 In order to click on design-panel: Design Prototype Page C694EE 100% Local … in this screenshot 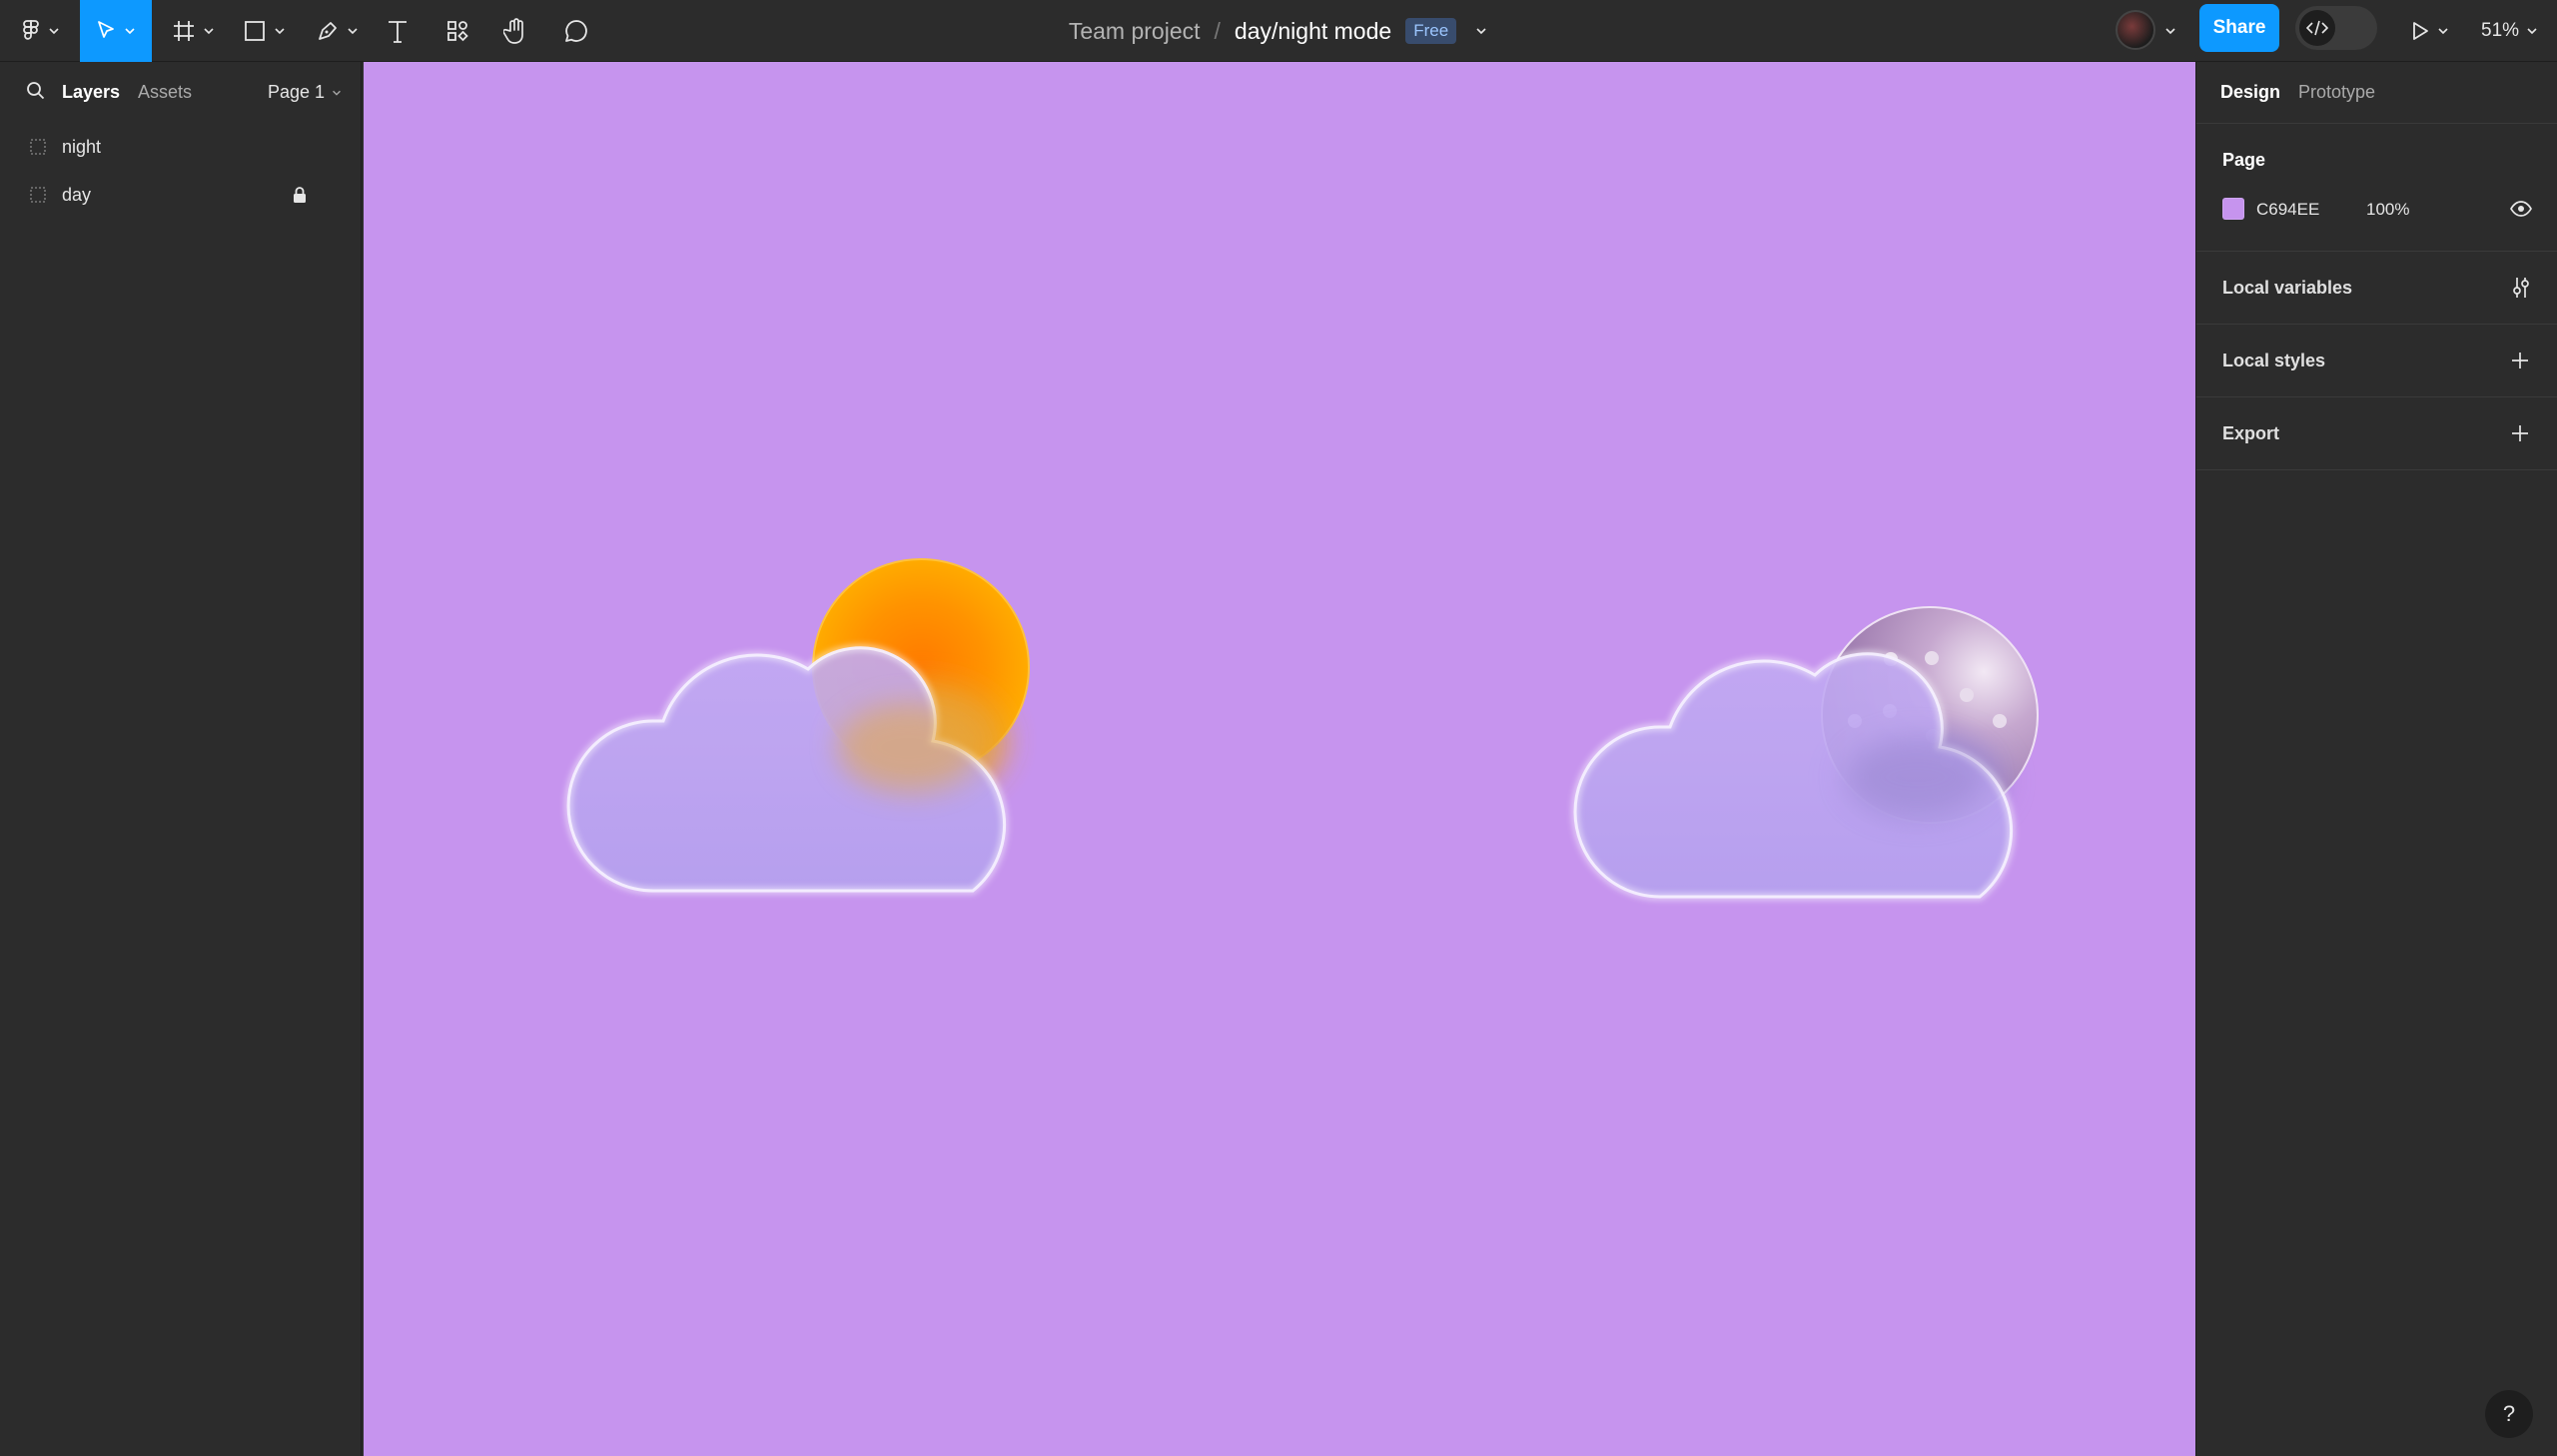, I will do `click(2376, 759)`.